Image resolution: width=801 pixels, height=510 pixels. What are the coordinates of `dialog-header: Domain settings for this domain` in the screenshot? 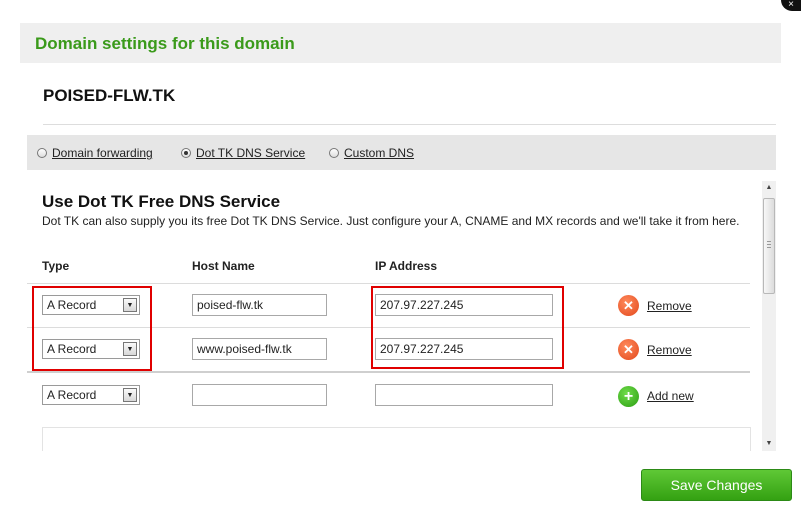 It's located at (400, 43).